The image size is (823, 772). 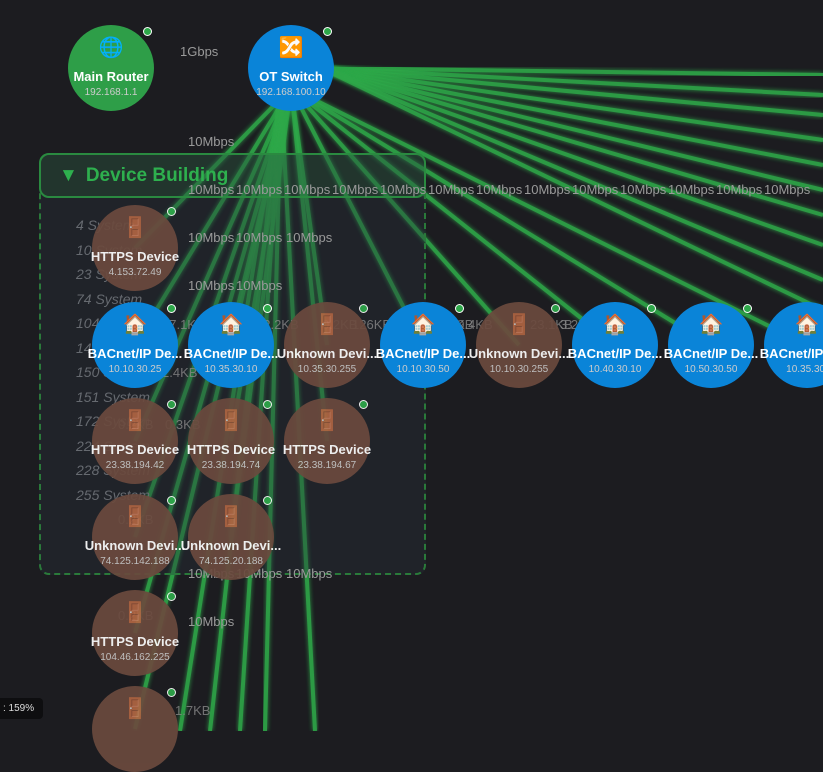 What do you see at coordinates (291, 68) in the screenshot?
I see `node-switch: 🔀 OT Switch 192.168.100.10` at bounding box center [291, 68].